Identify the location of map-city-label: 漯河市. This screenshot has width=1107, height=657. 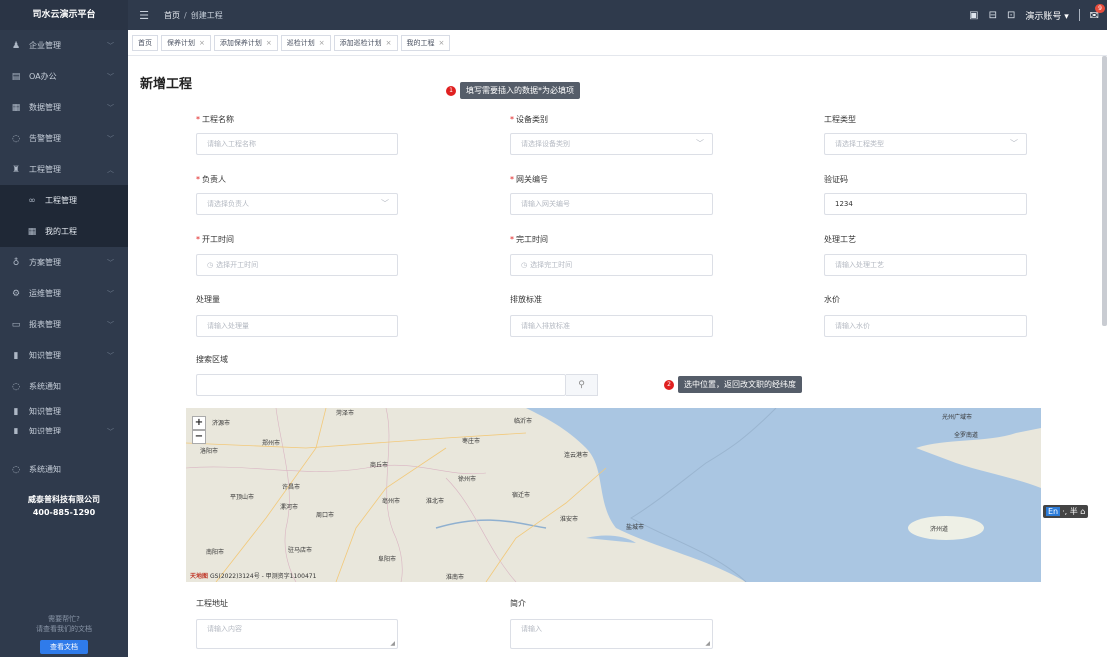
(289, 507).